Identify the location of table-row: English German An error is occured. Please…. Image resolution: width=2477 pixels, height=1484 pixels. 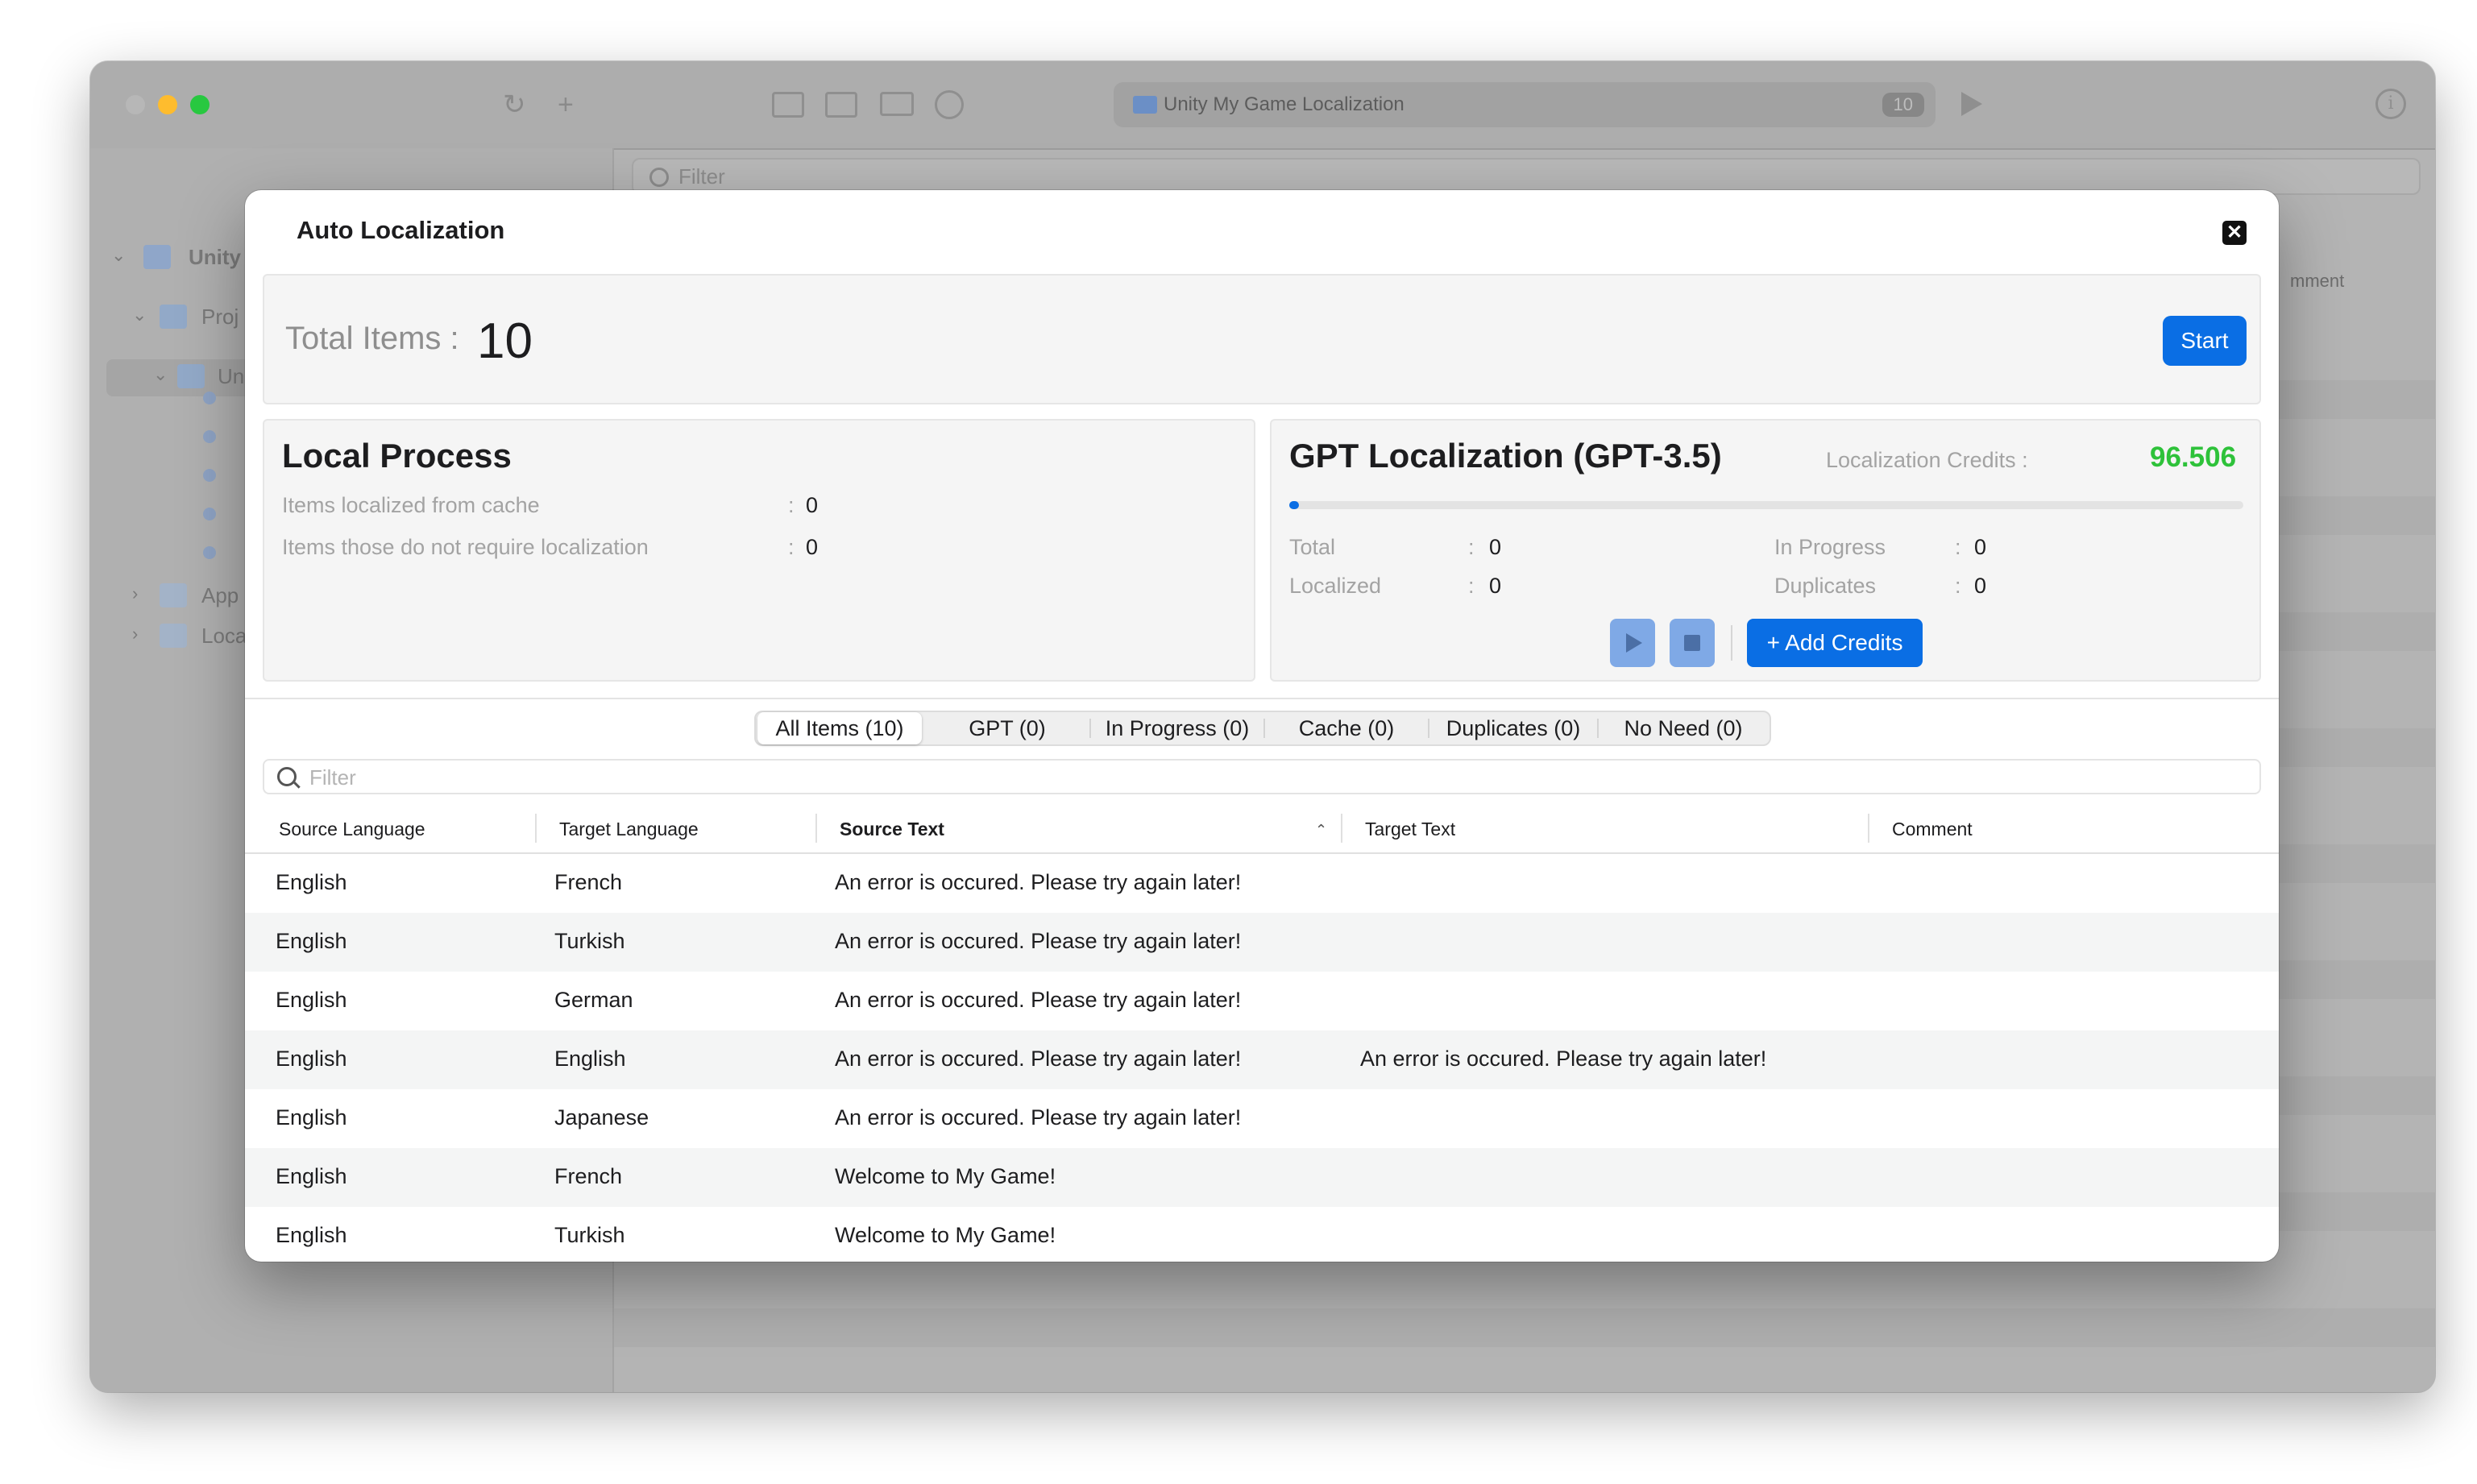
(1262, 1001).